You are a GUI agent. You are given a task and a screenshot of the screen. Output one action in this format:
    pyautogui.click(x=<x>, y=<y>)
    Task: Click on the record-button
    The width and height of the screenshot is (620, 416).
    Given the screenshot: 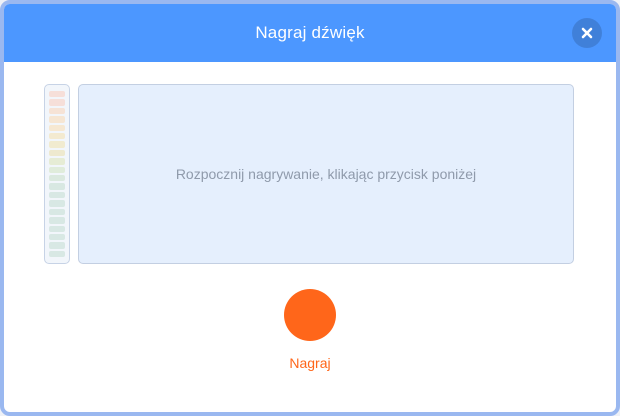 What is the action you would take?
    pyautogui.click(x=310, y=315)
    